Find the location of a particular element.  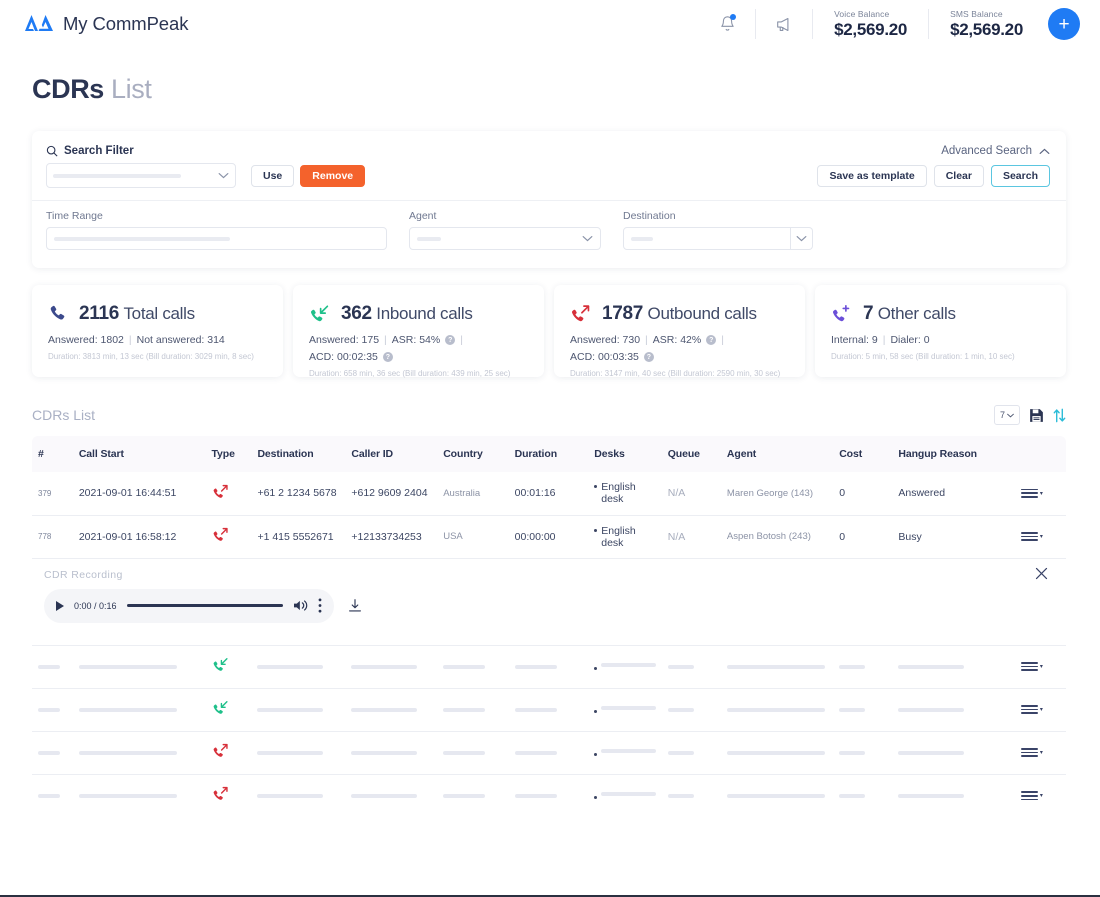

cdrs-list-header: CDRs List 7 is located at coordinates (549, 415).